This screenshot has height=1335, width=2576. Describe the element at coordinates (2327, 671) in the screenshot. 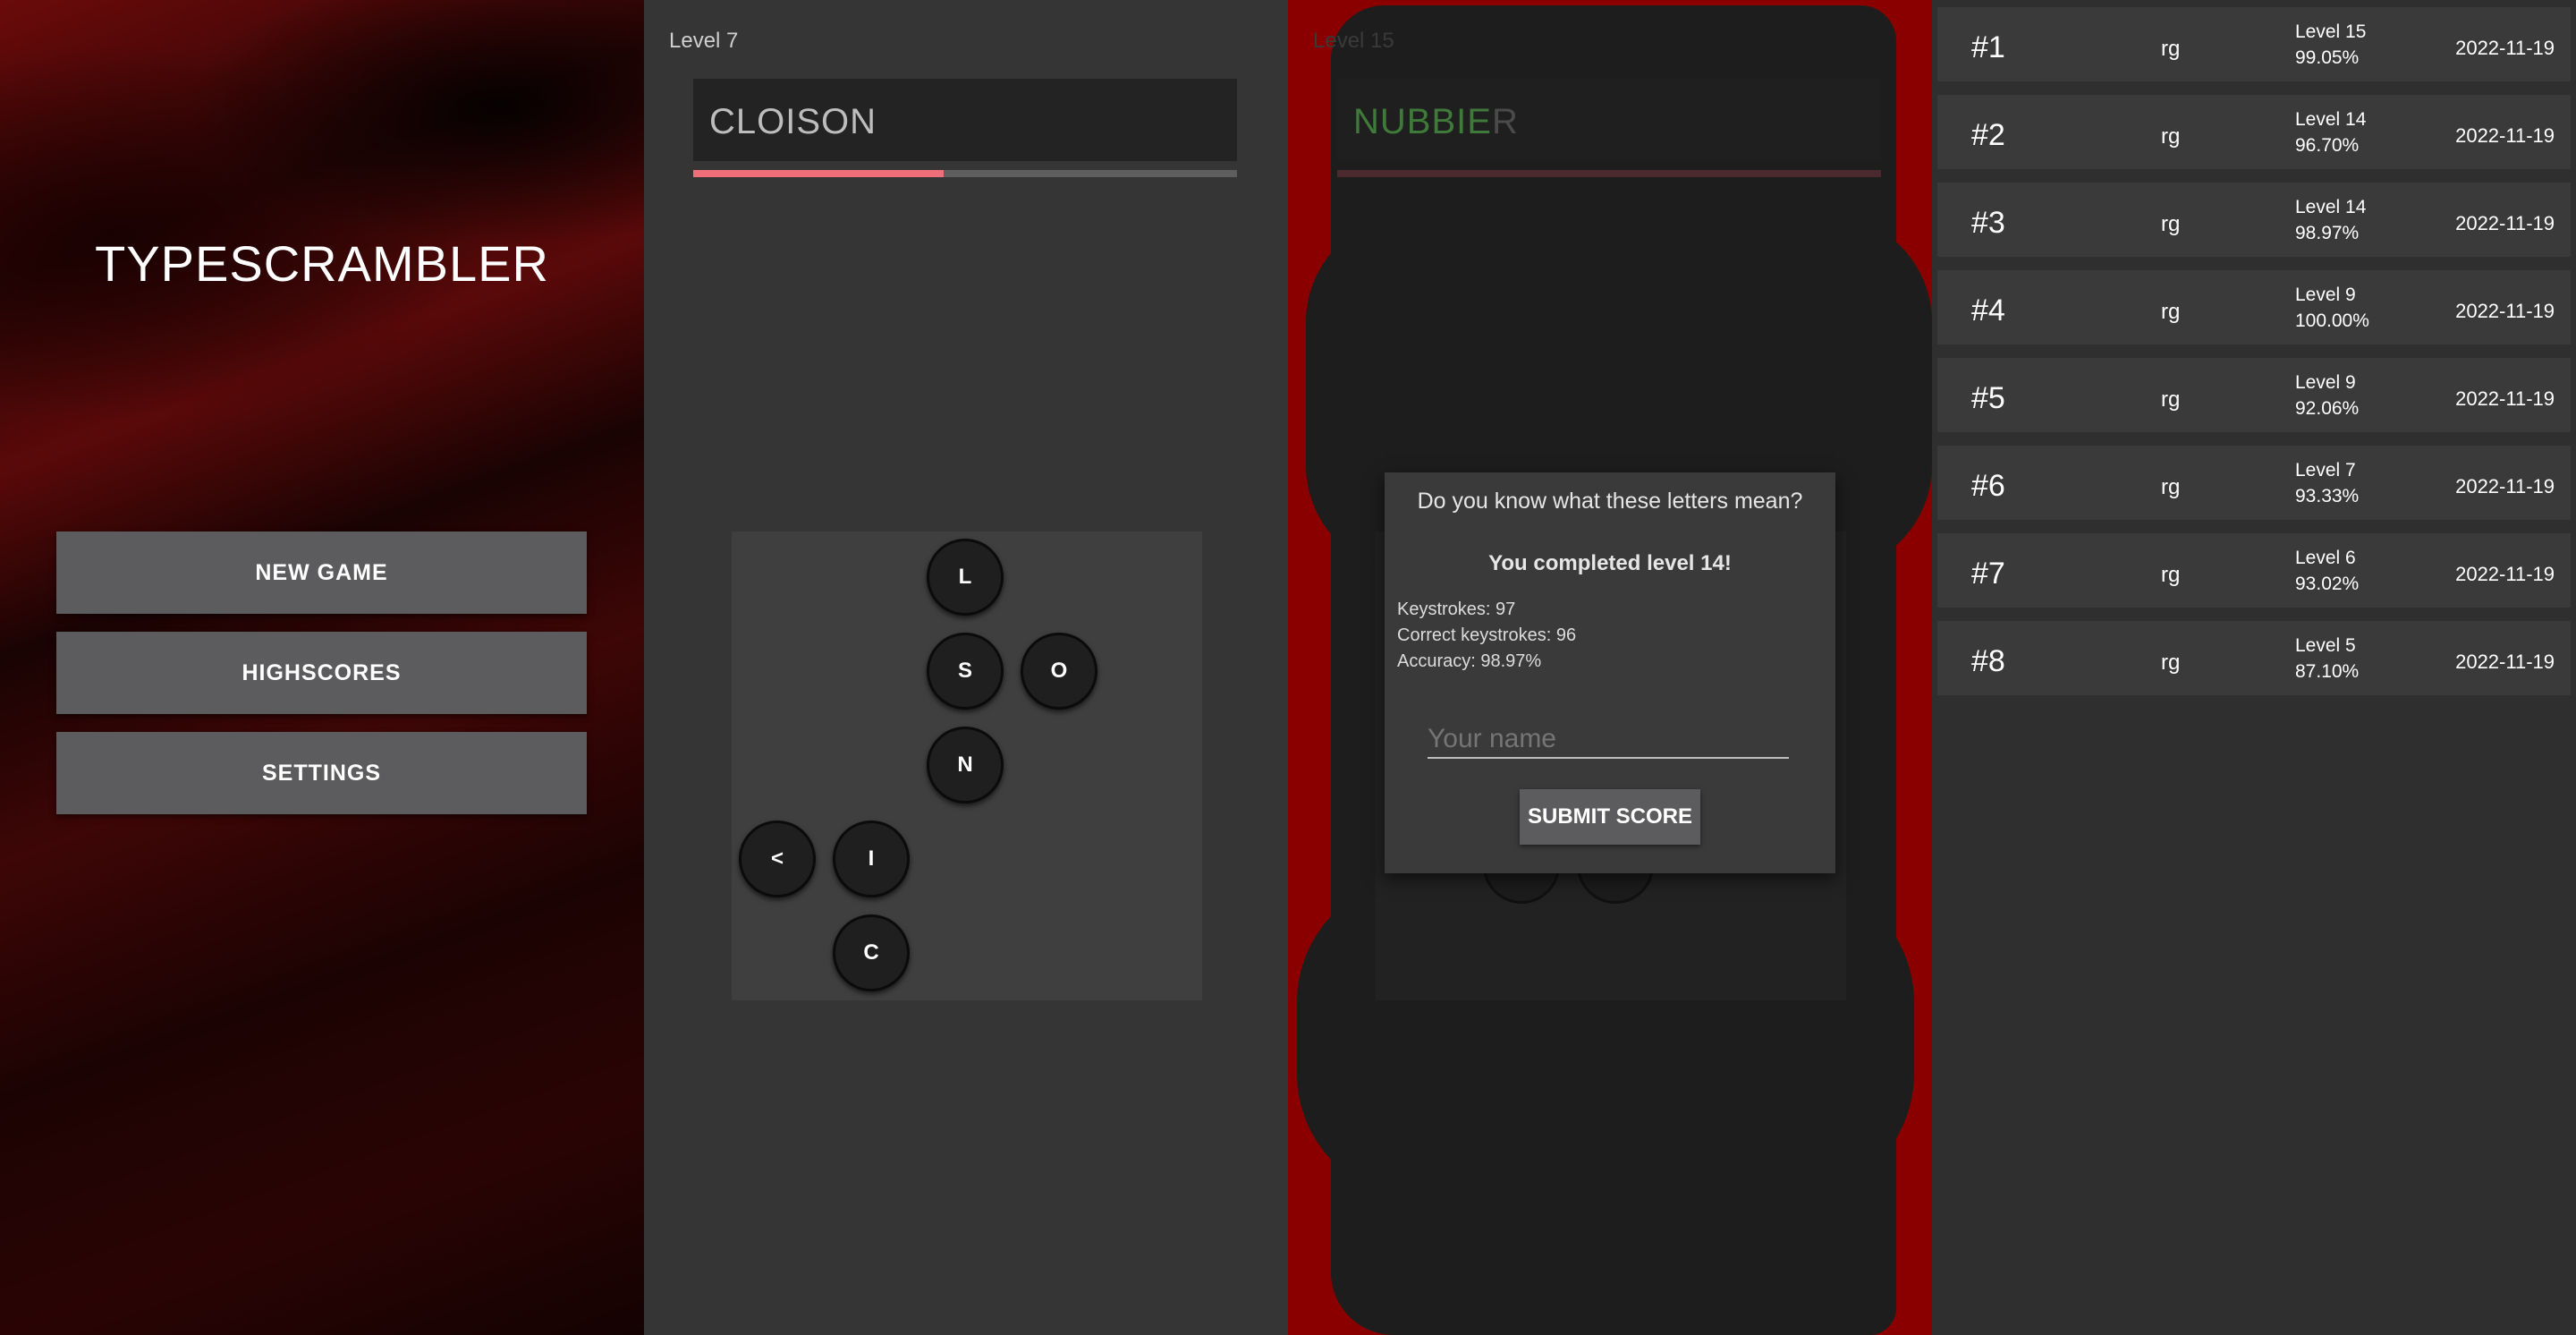

I see `highscore-accuracy: 87.10%` at that location.